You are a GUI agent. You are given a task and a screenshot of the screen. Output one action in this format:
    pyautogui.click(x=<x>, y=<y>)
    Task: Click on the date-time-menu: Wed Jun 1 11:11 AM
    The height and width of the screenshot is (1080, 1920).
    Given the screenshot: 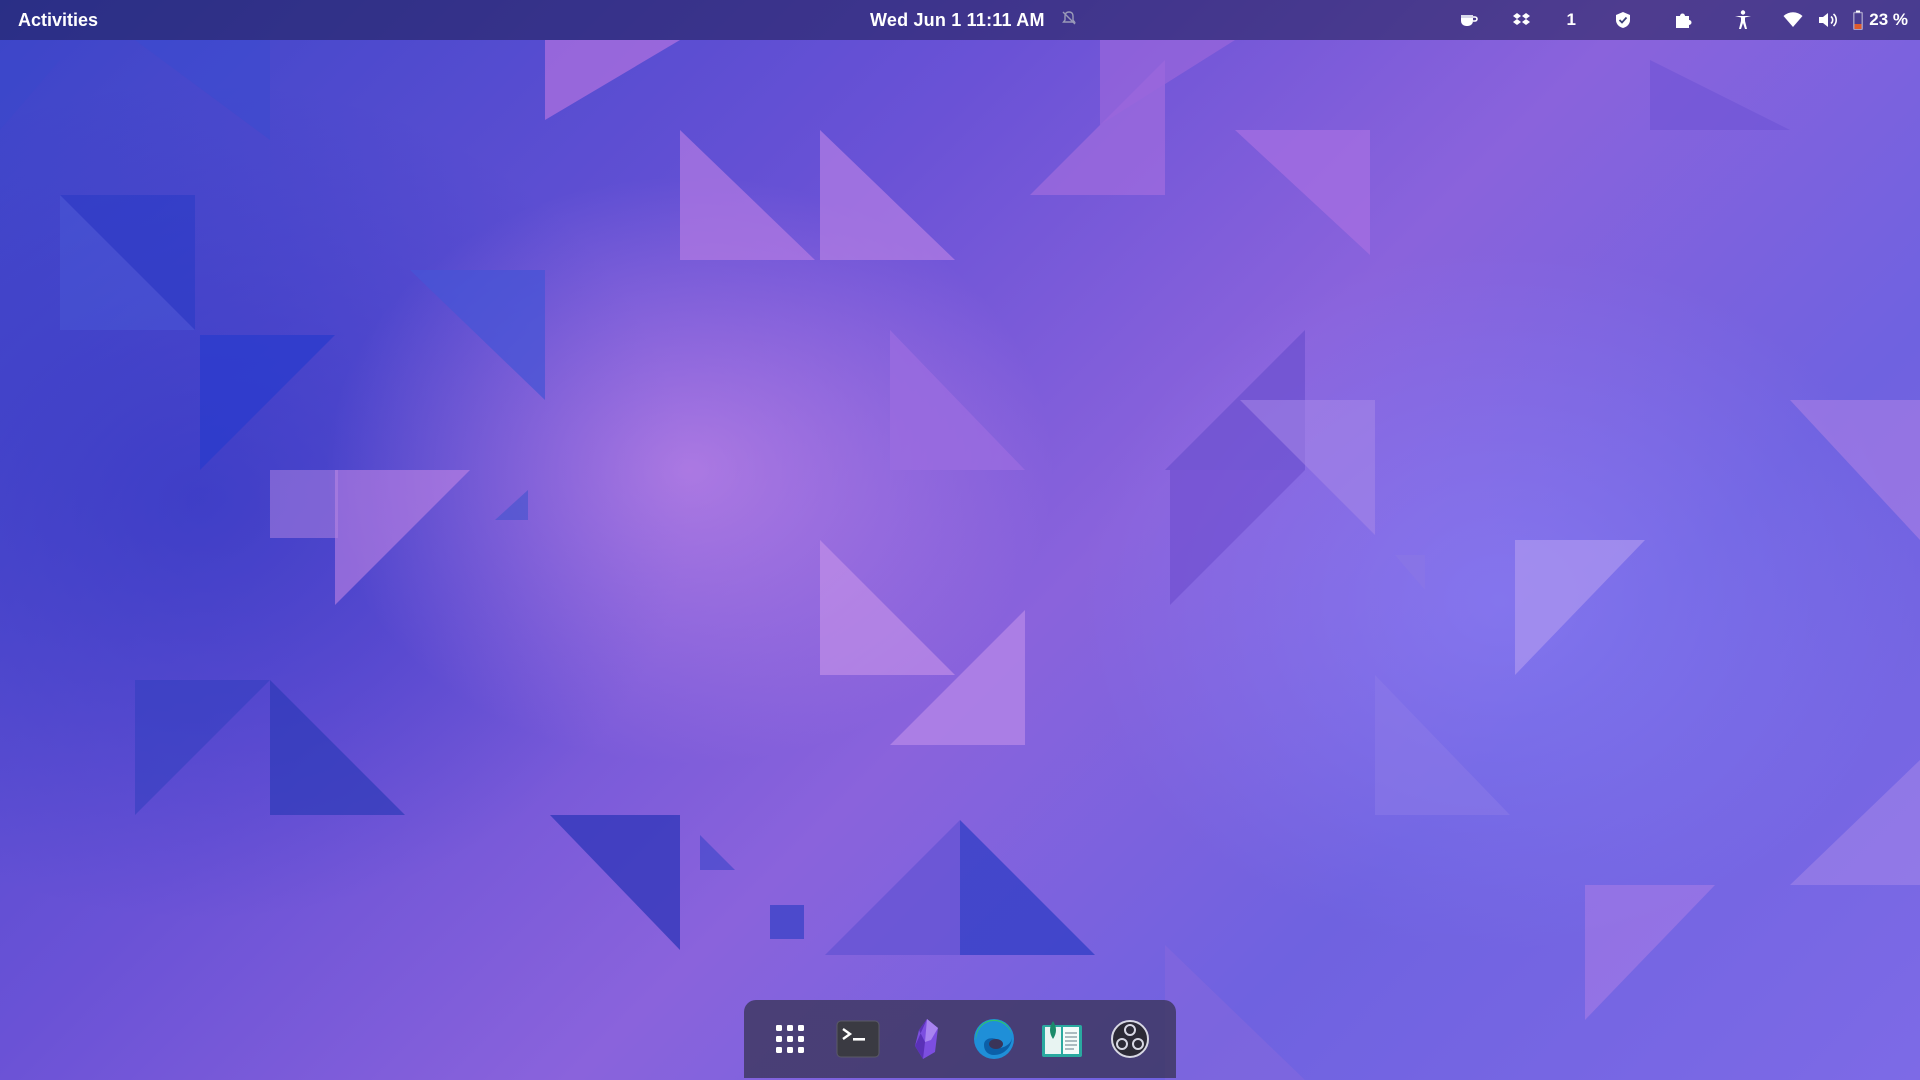 What is the action you would take?
    pyautogui.click(x=973, y=20)
    